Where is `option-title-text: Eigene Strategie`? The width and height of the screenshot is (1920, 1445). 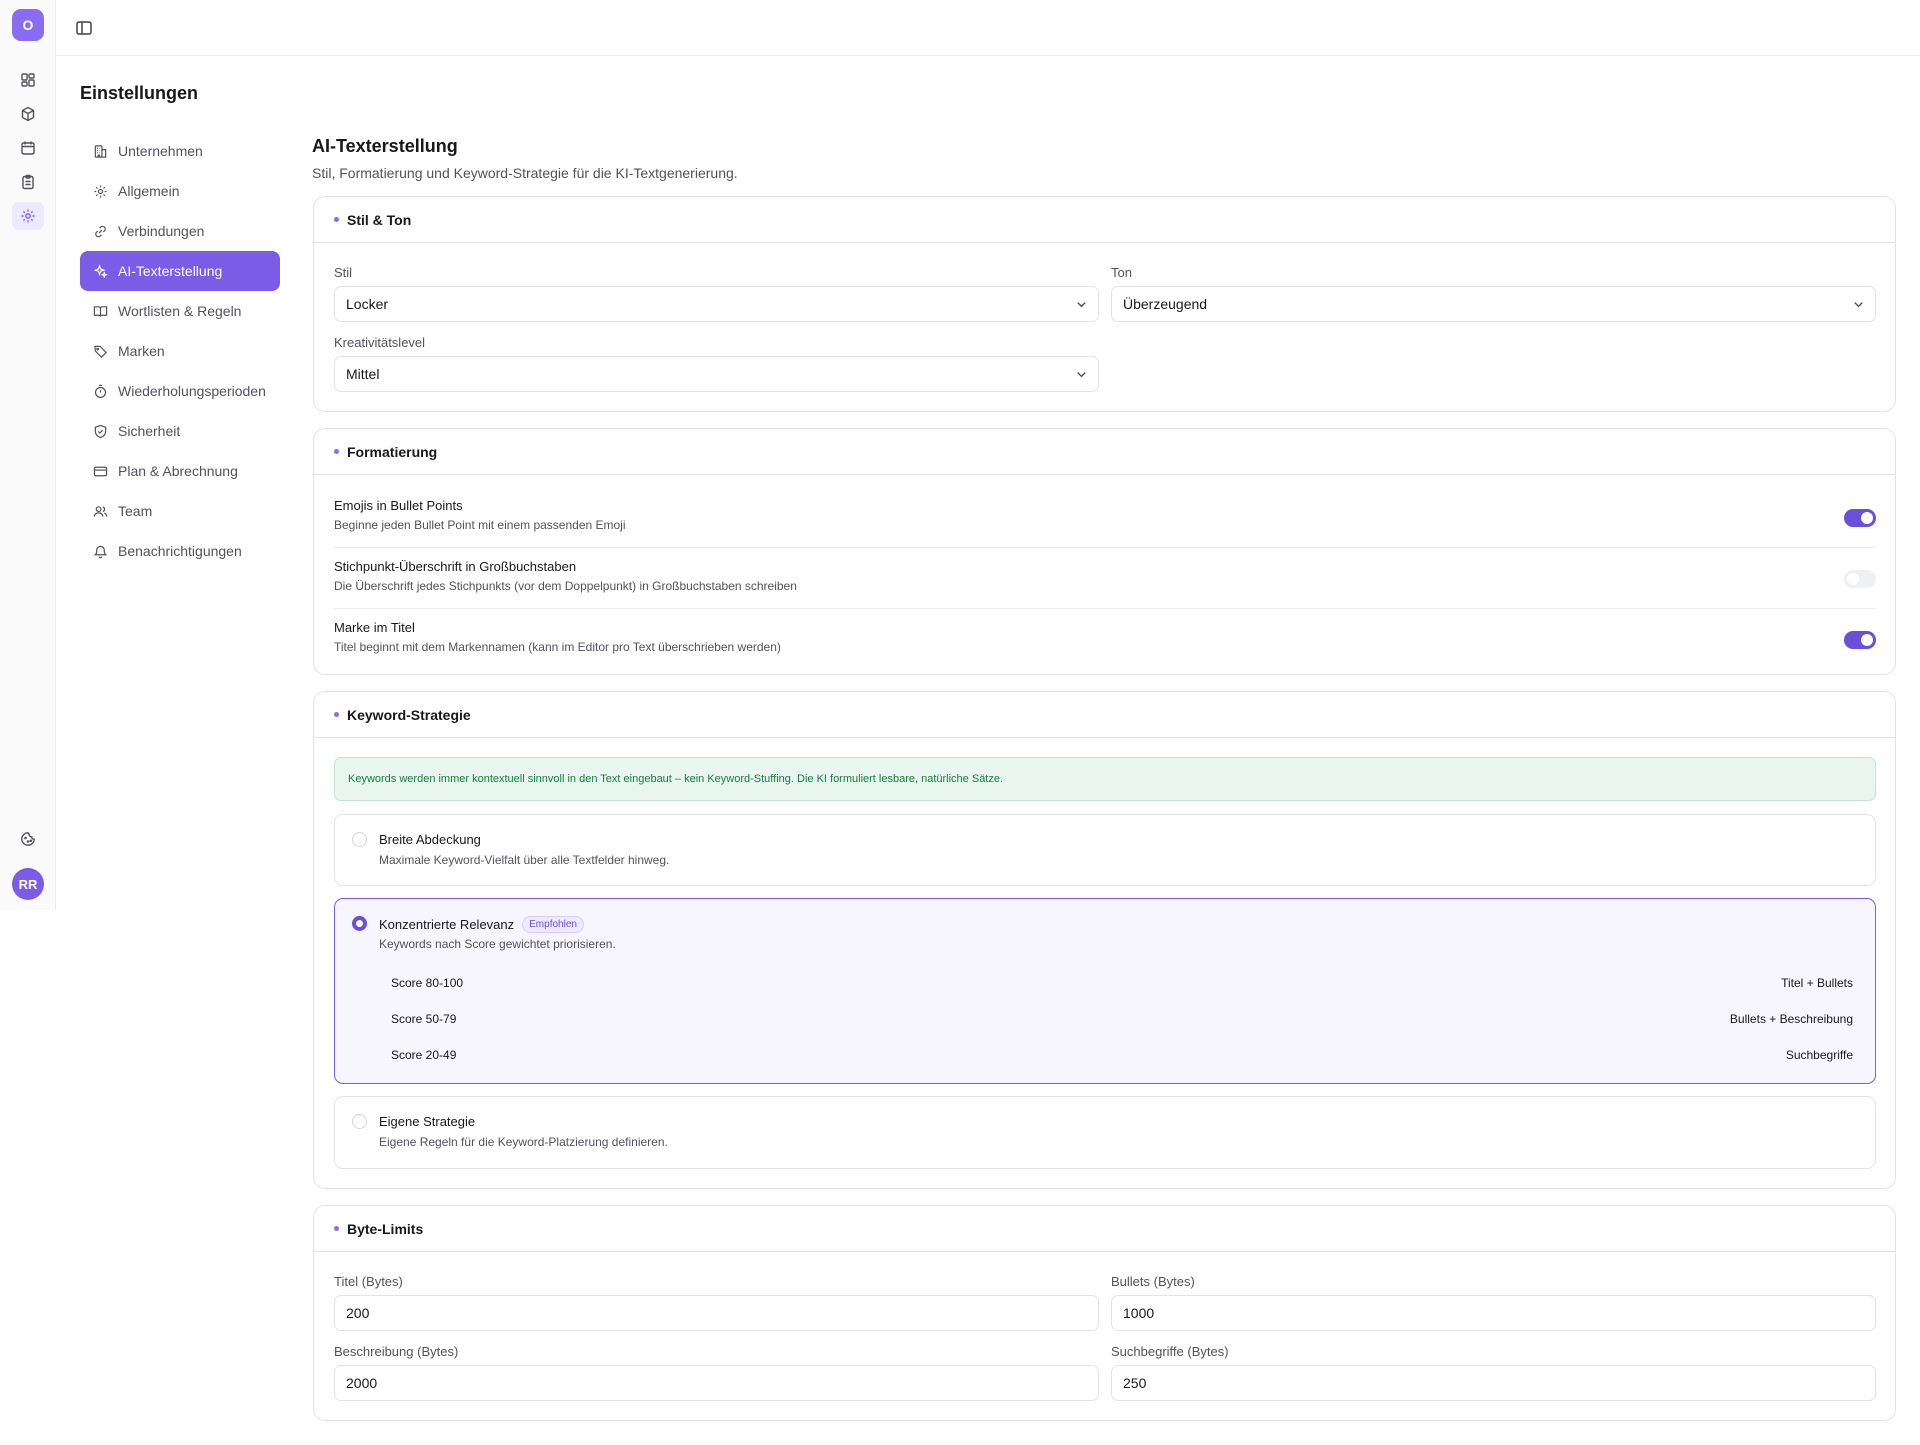 option-title-text: Eigene Strategie is located at coordinates (427, 1121).